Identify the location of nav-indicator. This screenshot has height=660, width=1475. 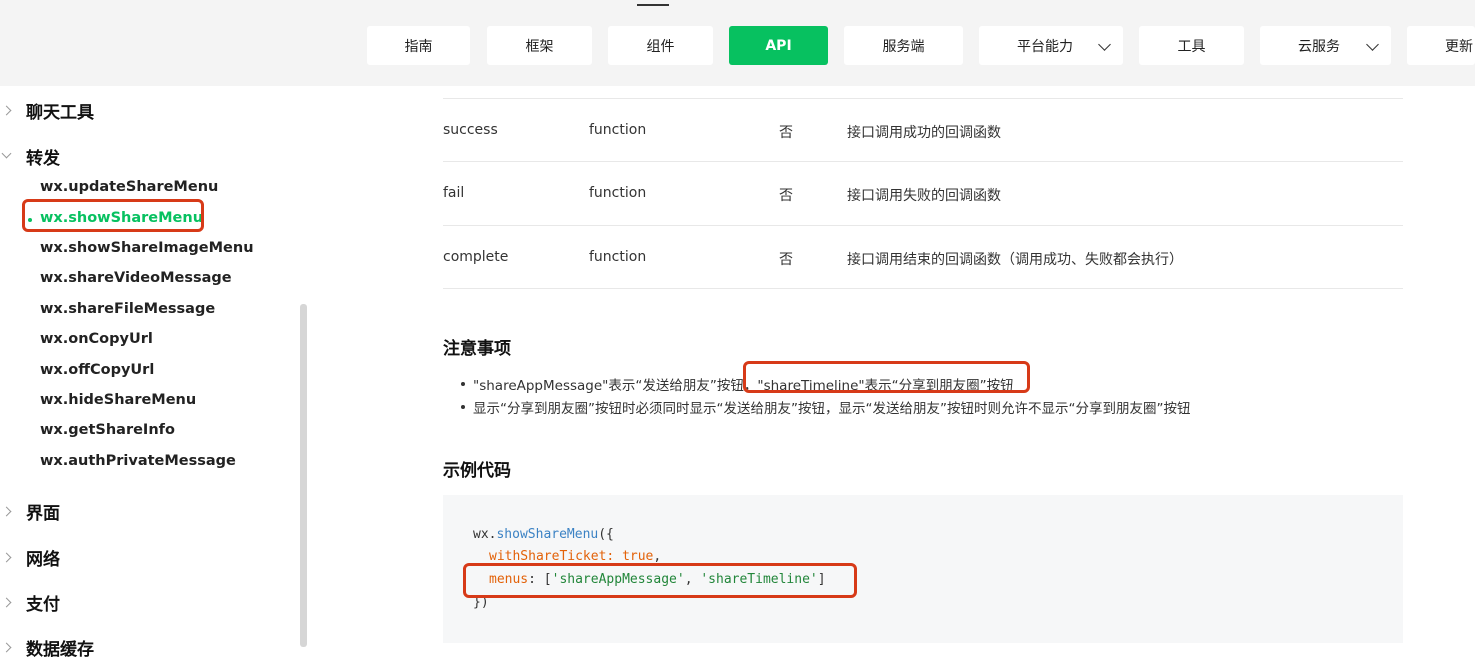
(653, 5).